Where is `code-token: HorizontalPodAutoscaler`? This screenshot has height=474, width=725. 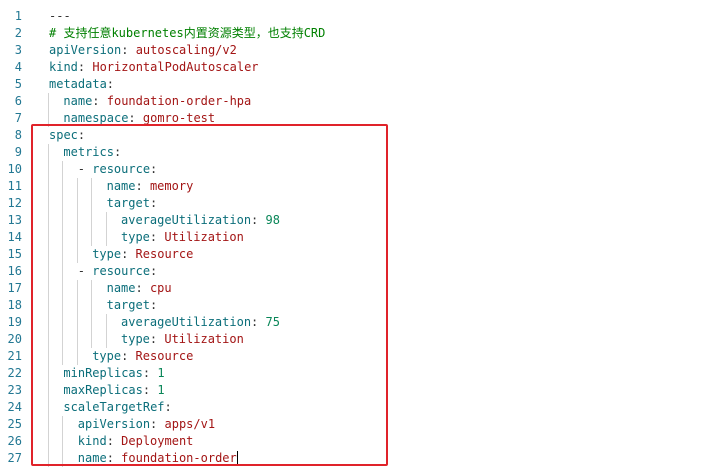
code-token: HorizontalPodAutoscaler is located at coordinates (175, 67).